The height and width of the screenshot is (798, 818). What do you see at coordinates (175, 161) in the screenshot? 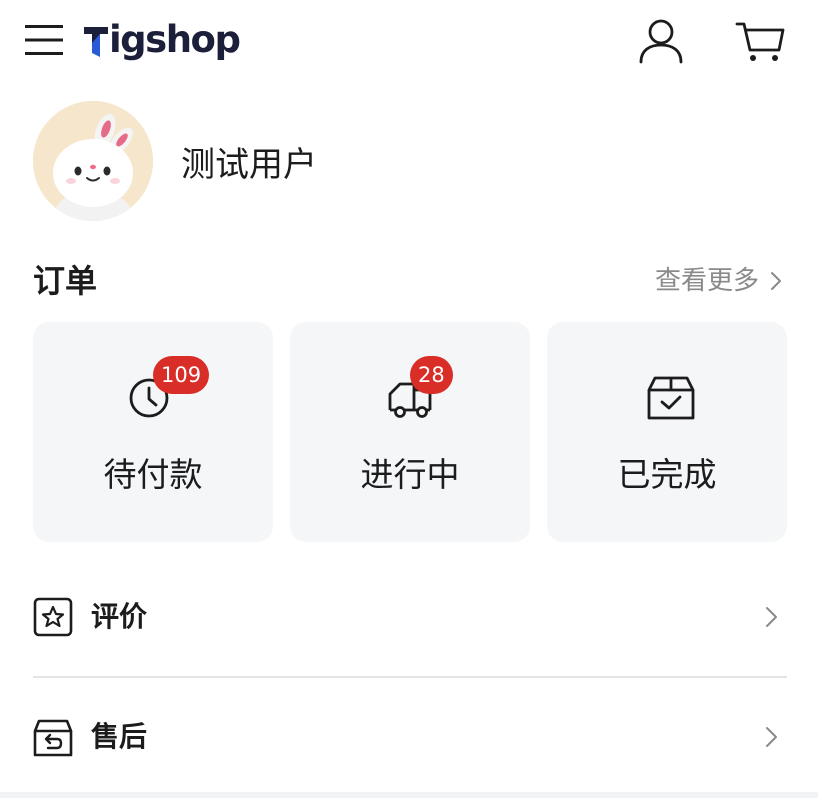
I see `profile-section: 测试用户` at bounding box center [175, 161].